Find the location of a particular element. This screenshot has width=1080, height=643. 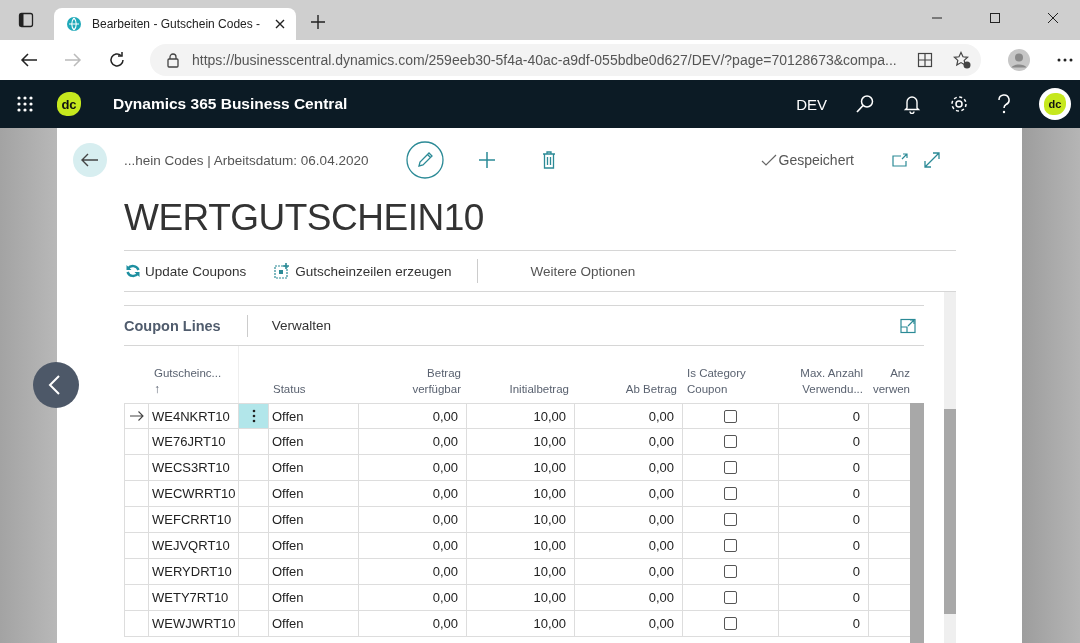

action-button: Gutscheinzeilen erzeugen is located at coordinates (375, 271).